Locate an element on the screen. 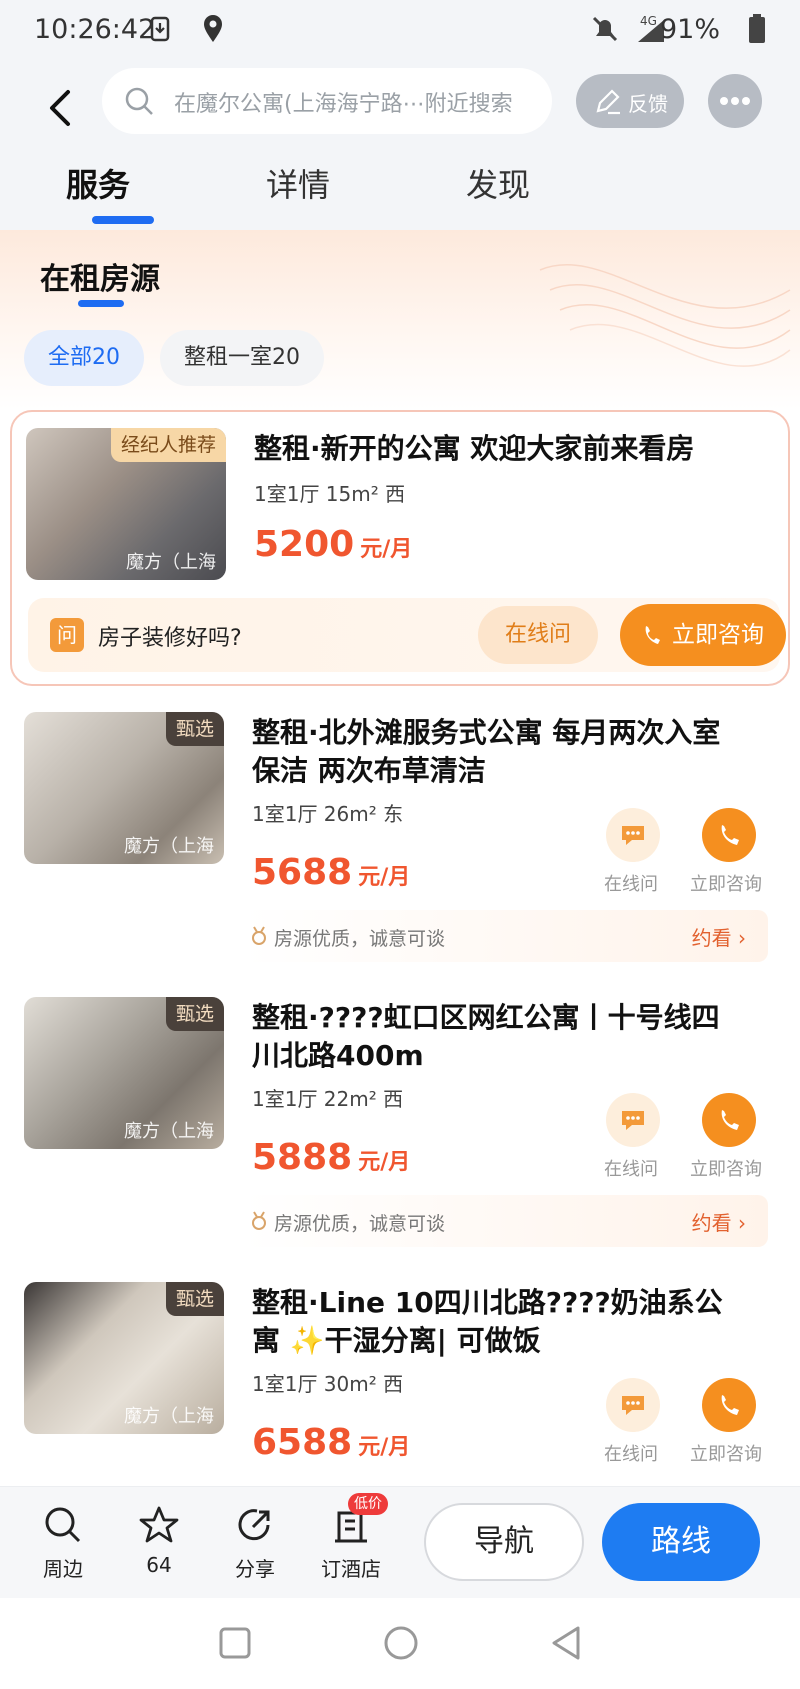 The image size is (800, 1689). question-text: 房子装修好吗? is located at coordinates (170, 638).